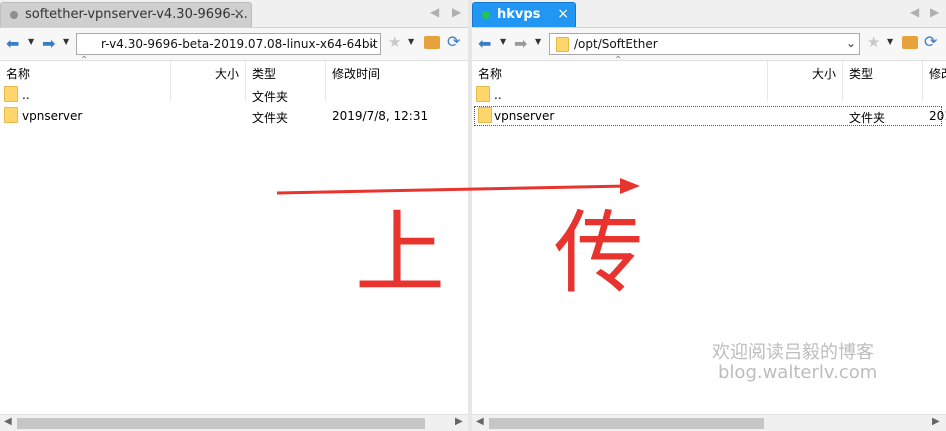 The width and height of the screenshot is (946, 431). Describe the element at coordinates (234, 116) in the screenshot. I see `list-item: vpnserver 文件夹 2019/7/8, 12:31` at that location.